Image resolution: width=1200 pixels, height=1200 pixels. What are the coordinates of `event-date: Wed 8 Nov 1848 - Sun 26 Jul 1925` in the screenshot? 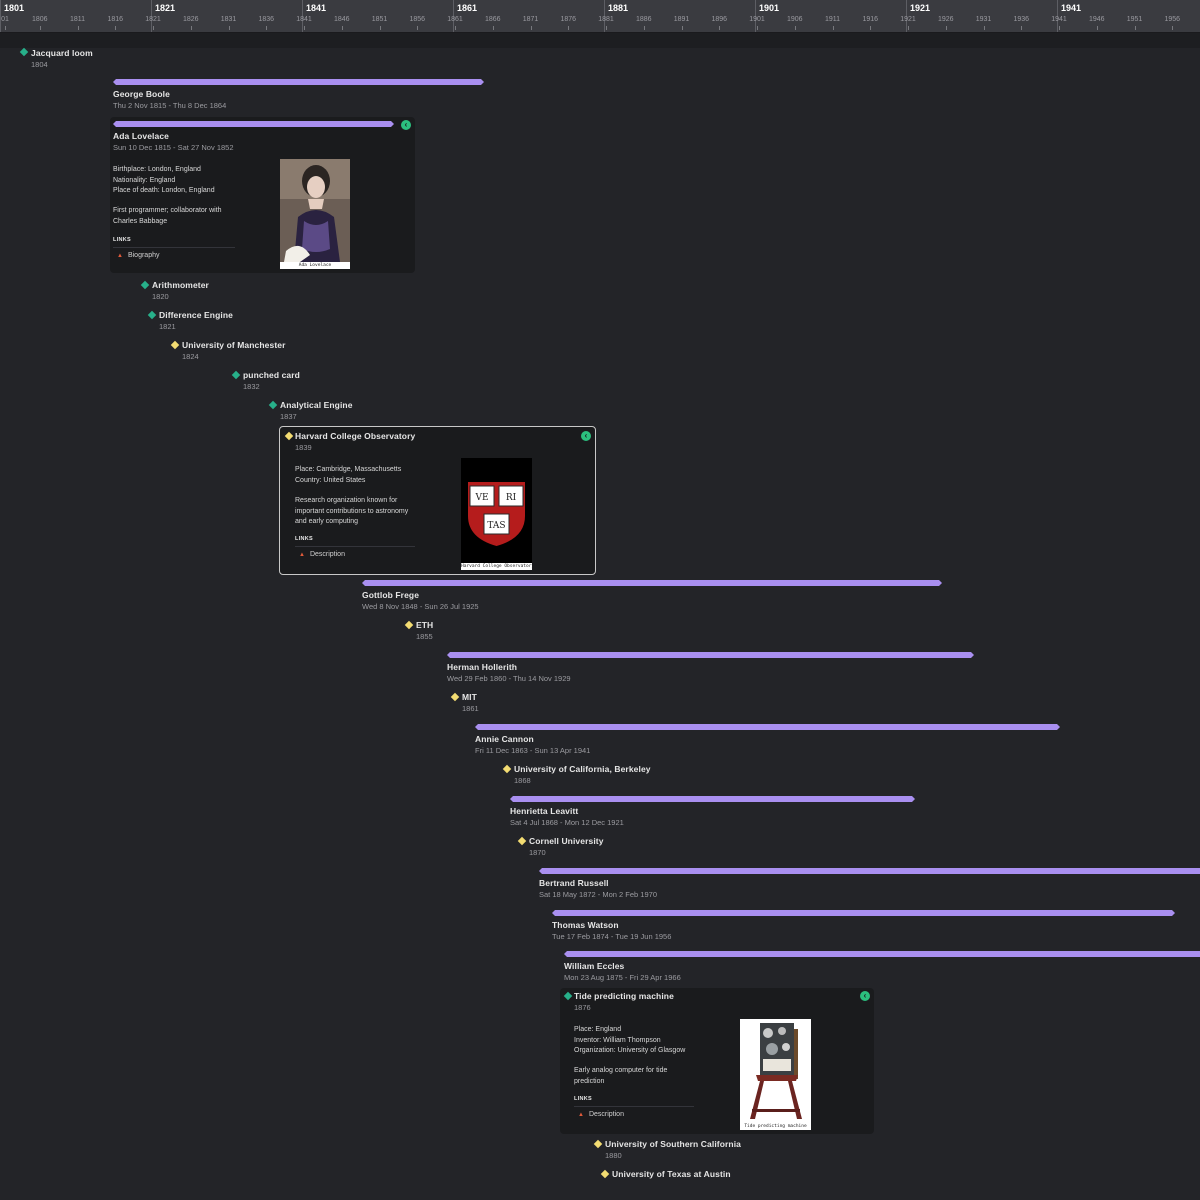 It's located at (420, 606).